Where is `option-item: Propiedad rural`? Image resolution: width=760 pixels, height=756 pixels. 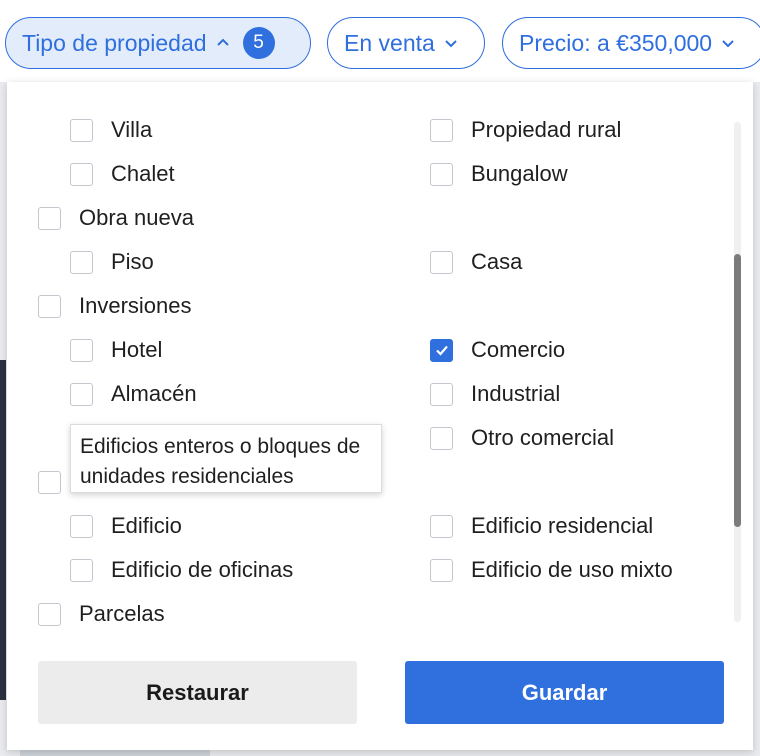 option-item: Propiedad rural is located at coordinates (525, 130).